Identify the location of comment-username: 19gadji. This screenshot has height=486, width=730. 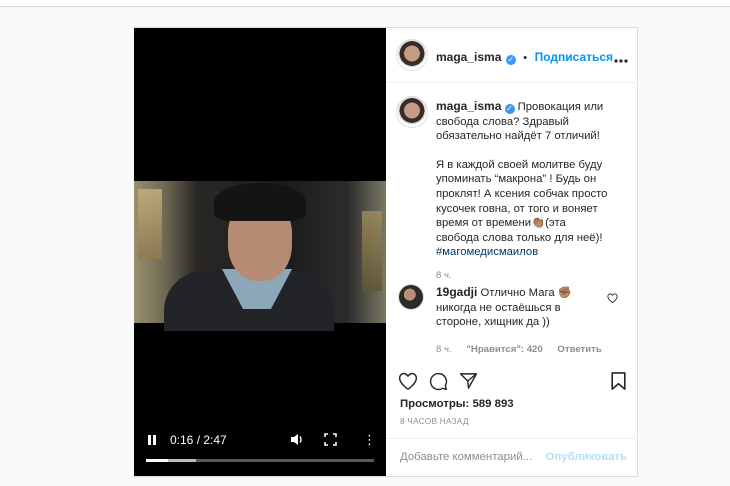
(456, 292).